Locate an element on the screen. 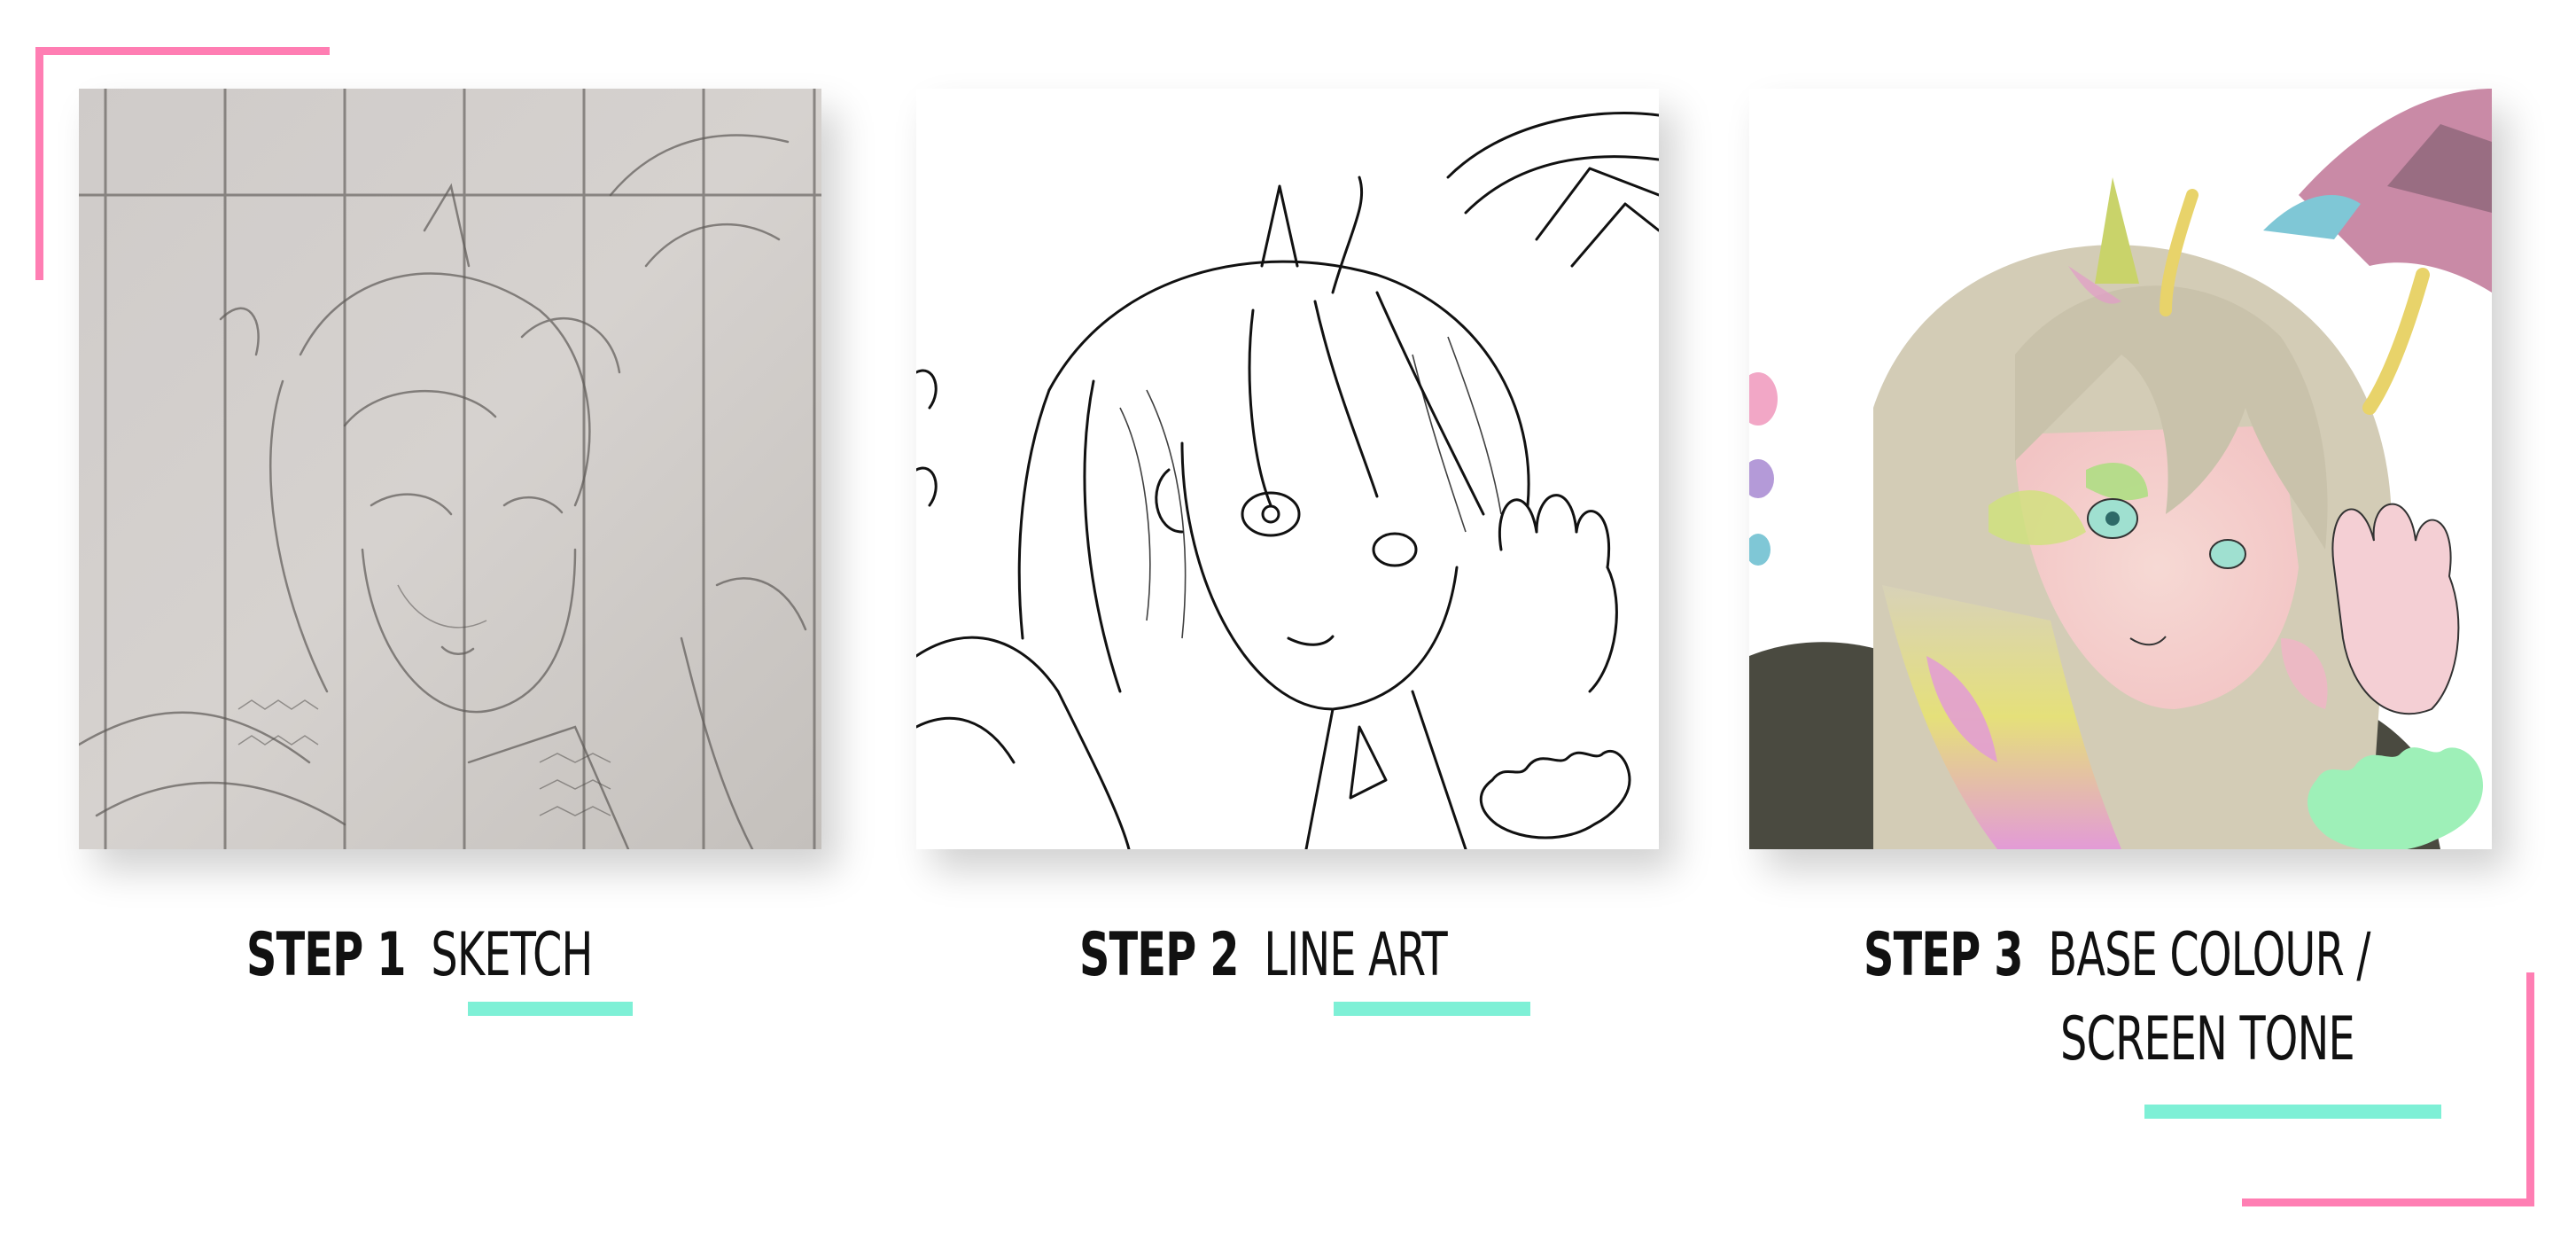 This screenshot has height=1257, width=2576. step-3-caption: STEP 3 BASE COLOUR / is located at coordinates (2117, 955).